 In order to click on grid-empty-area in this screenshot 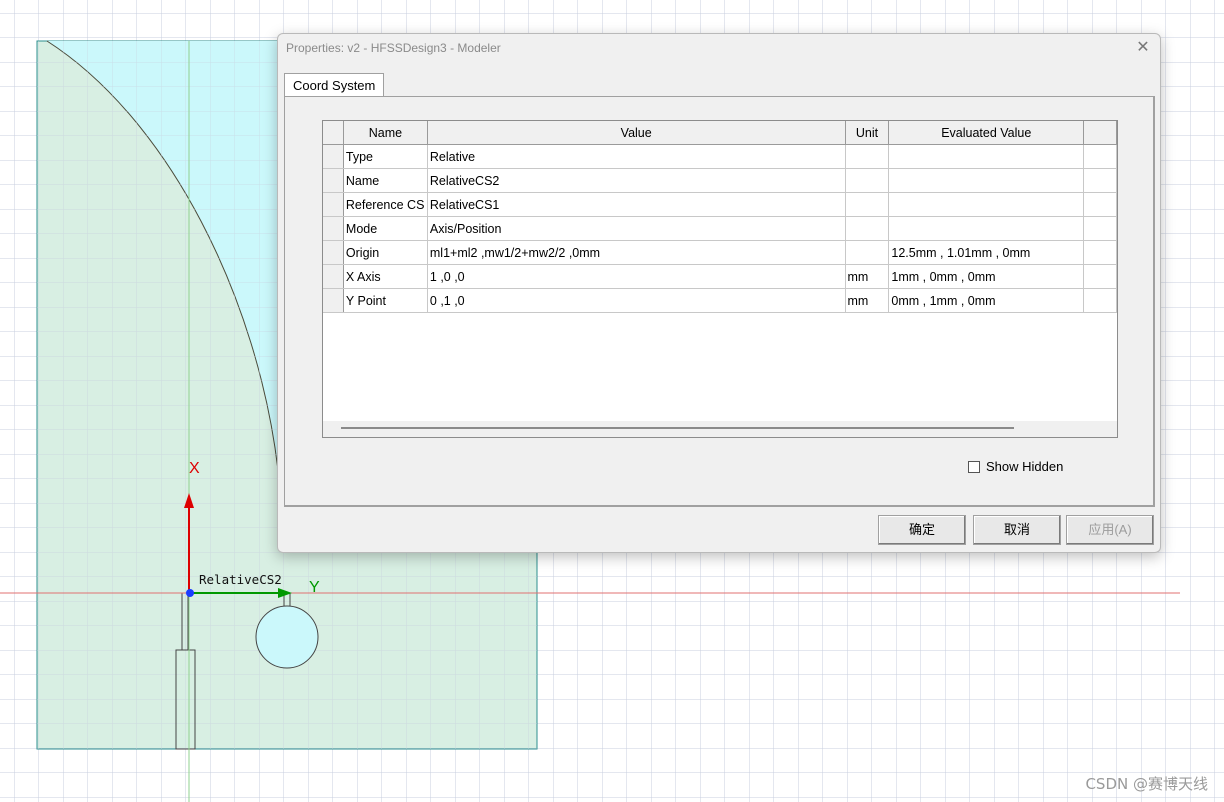, I will do `click(720, 367)`.